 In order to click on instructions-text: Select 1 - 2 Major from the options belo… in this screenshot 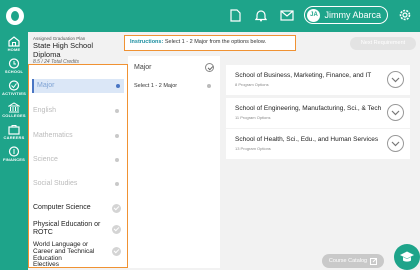, I will do `click(215, 42)`.